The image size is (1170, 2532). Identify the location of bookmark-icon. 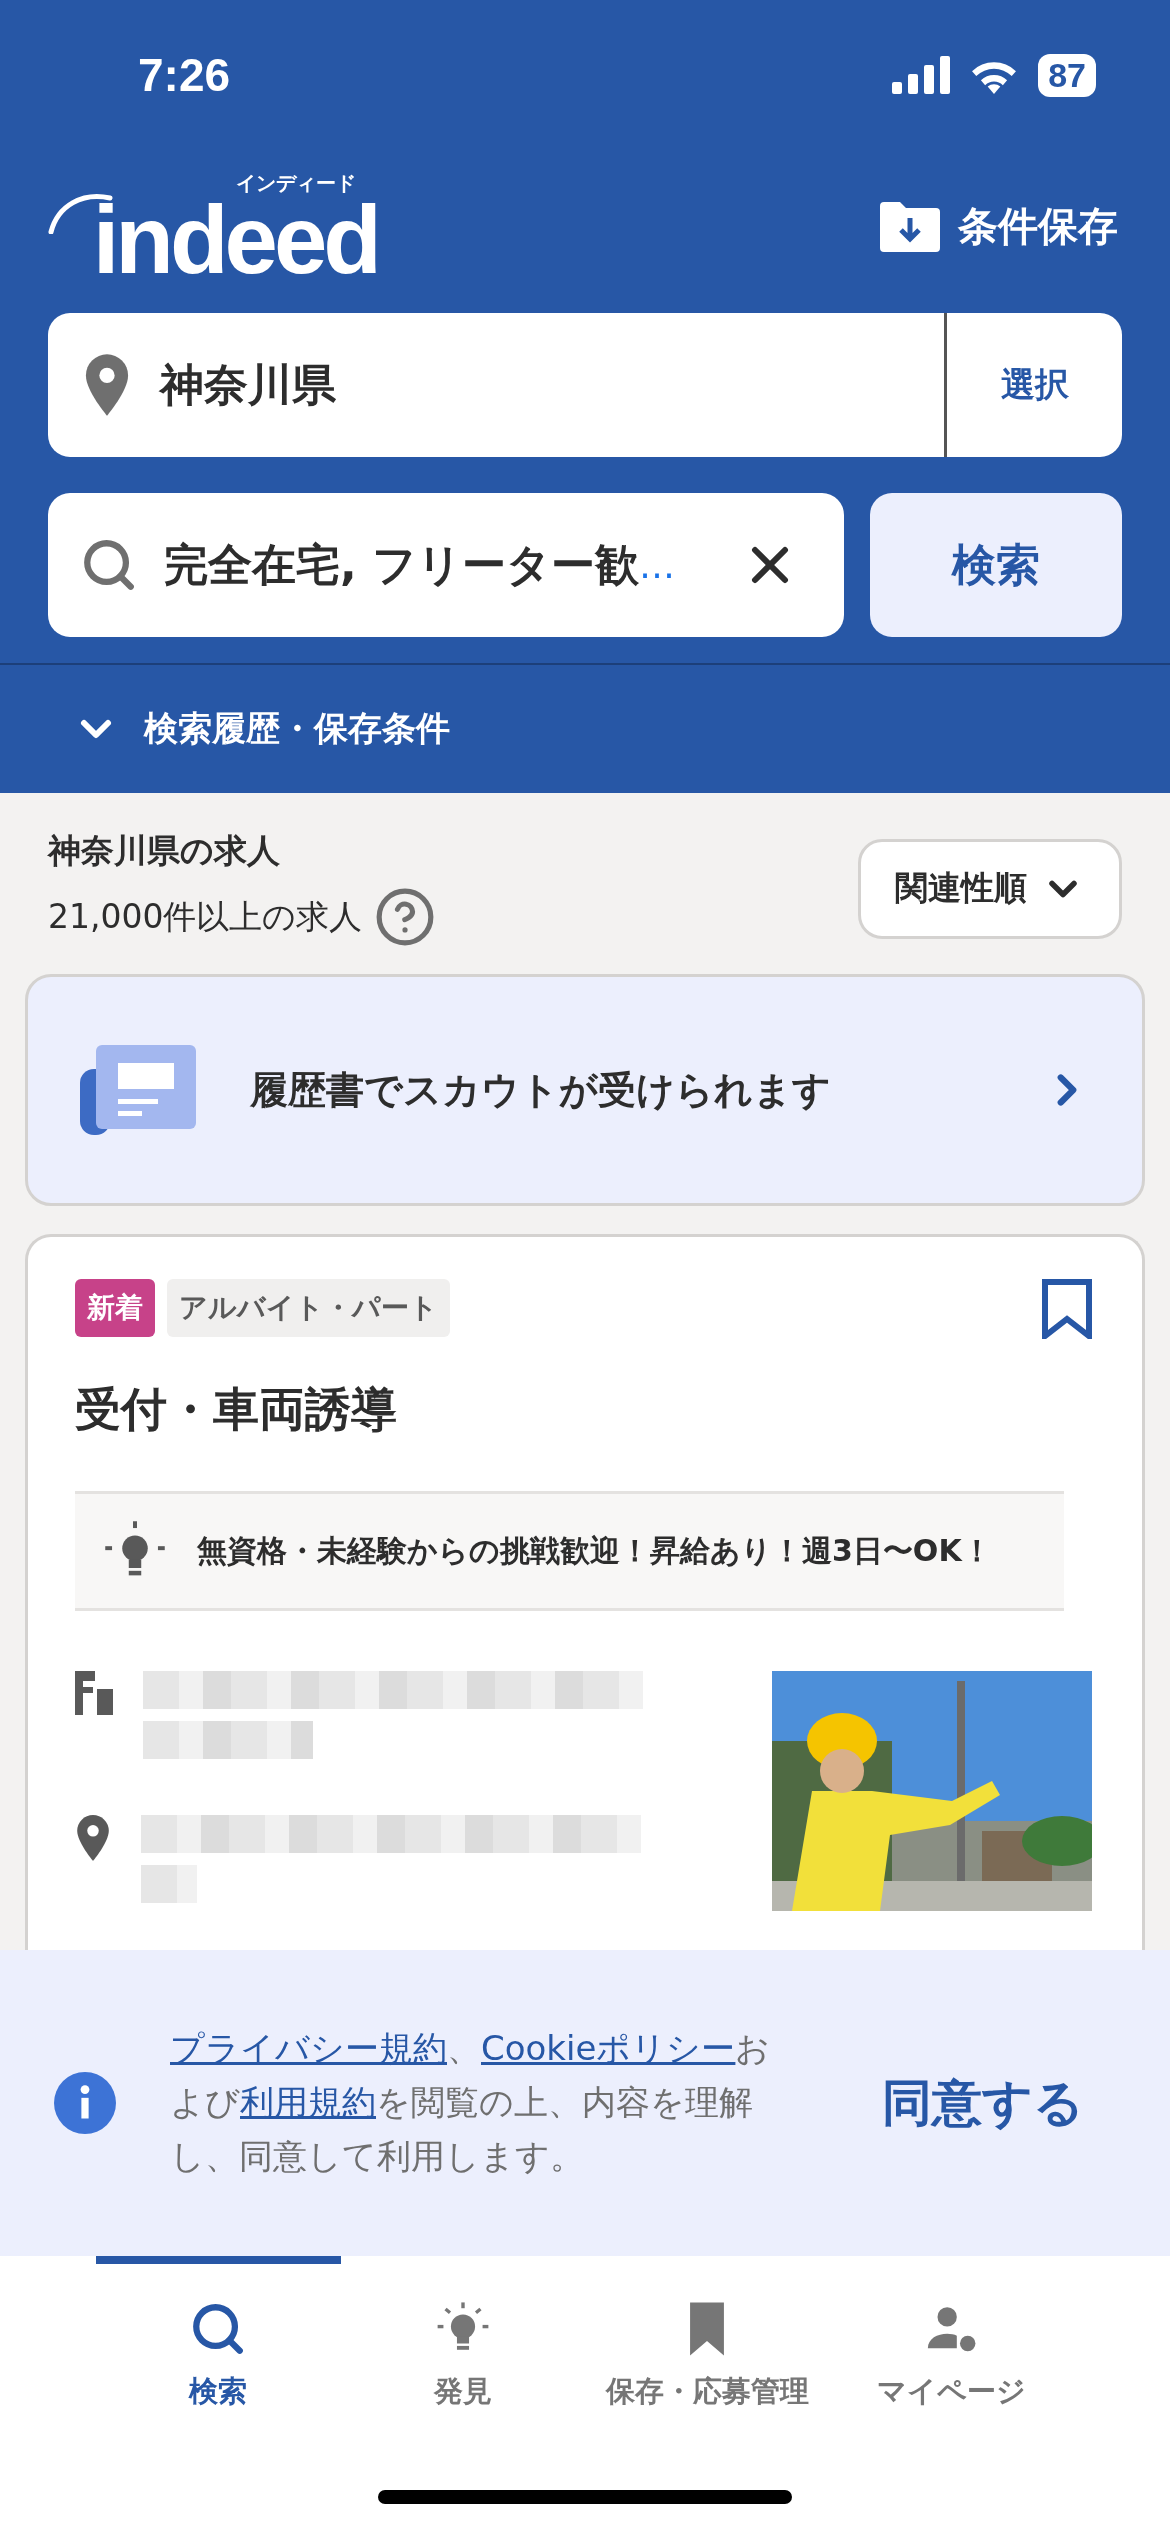
(1067, 1309).